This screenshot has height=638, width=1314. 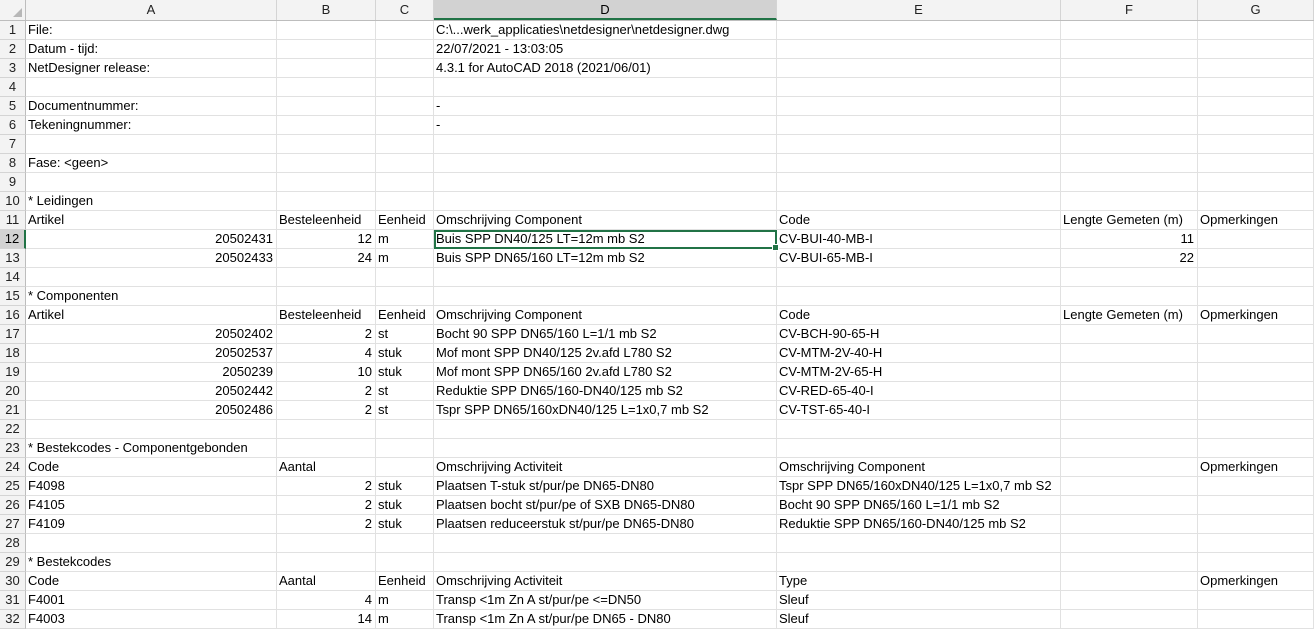 What do you see at coordinates (1129, 600) in the screenshot?
I see `cell-f31` at bounding box center [1129, 600].